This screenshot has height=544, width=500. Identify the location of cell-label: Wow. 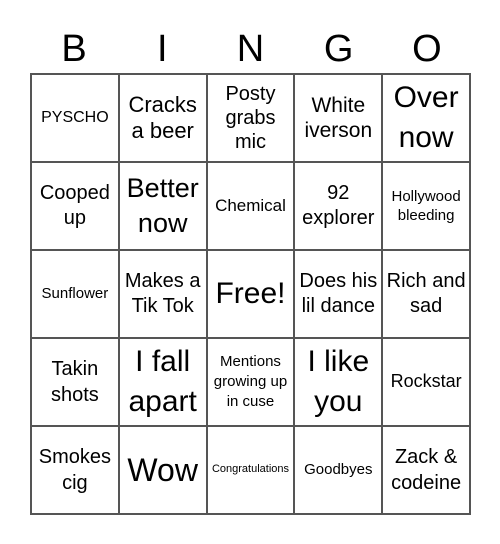
(162, 469).